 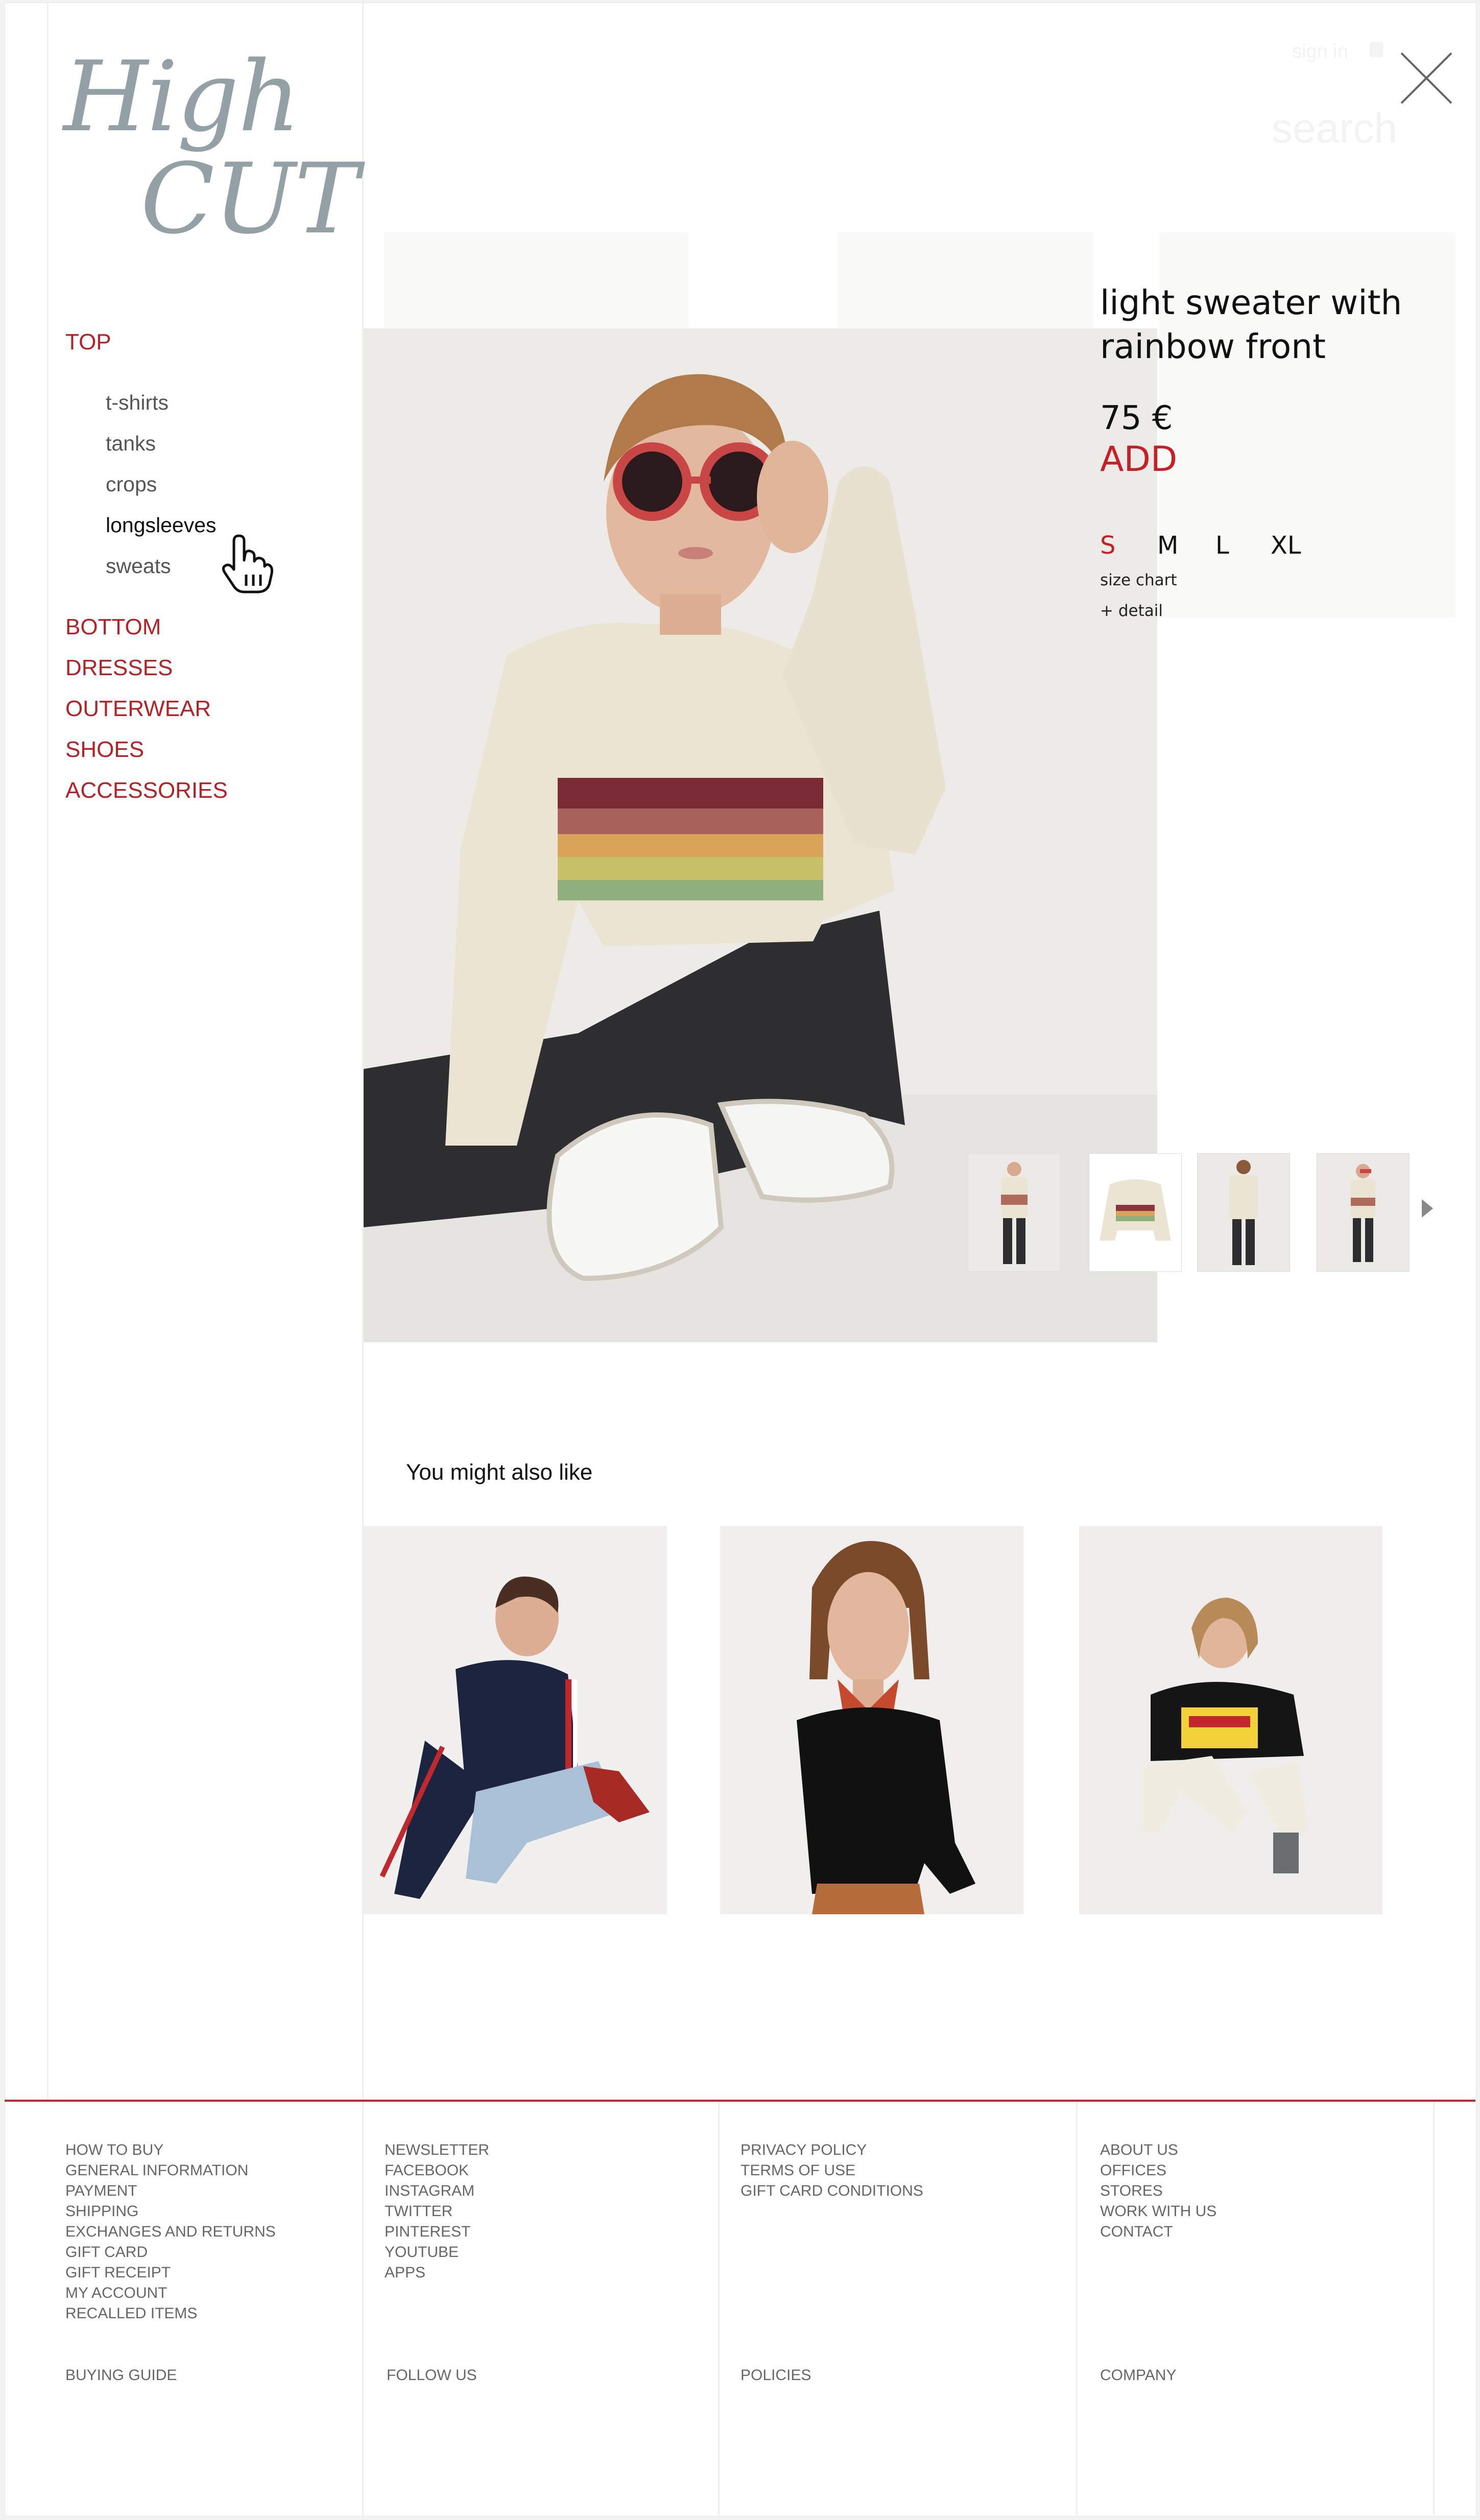 I want to click on footer-link: PRIVACY POLICY, so click(x=832, y=2150).